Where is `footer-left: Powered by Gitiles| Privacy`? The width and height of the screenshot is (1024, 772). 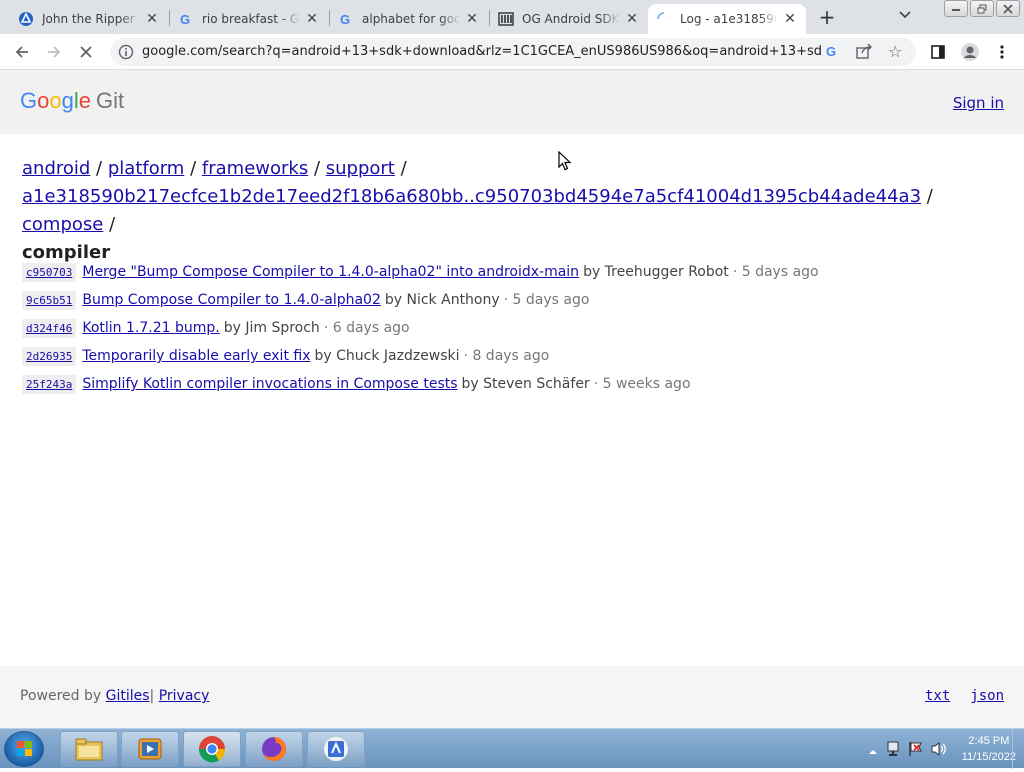
footer-left: Powered by Gitiles| Privacy is located at coordinates (114, 696).